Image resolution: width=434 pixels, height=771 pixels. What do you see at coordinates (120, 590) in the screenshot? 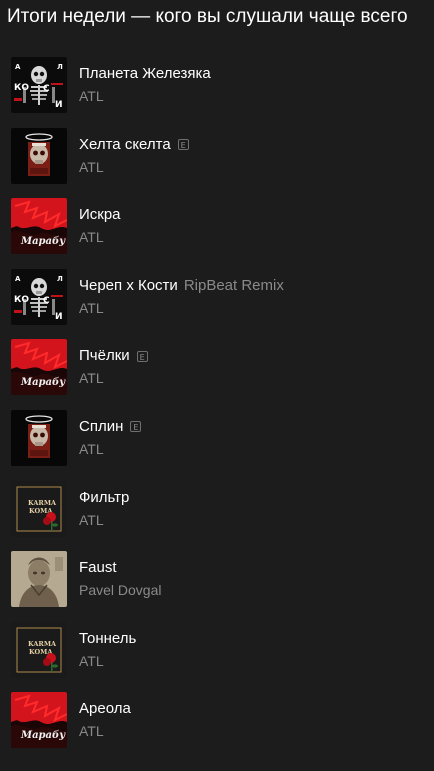
I see `artist-name: Pavel Dovgal` at bounding box center [120, 590].